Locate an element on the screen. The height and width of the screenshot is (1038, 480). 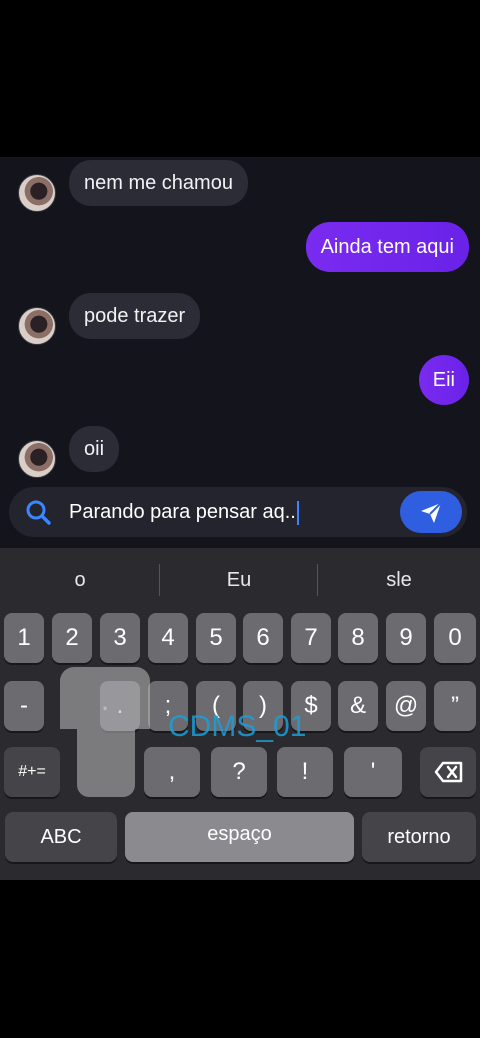
key-preview-stem is located at coordinates (106, 763).